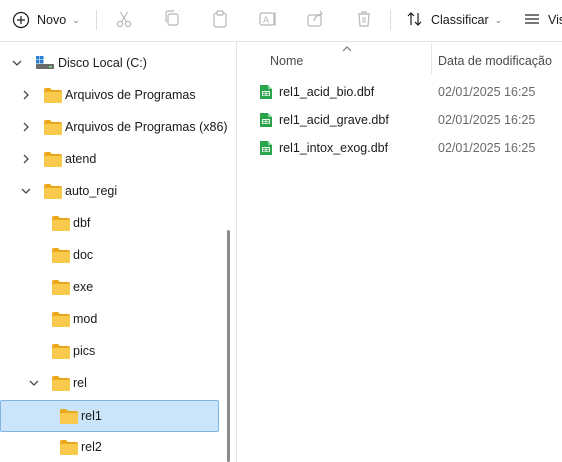  Describe the element at coordinates (110, 287) in the screenshot. I see `tree-item-exe: exe` at that location.